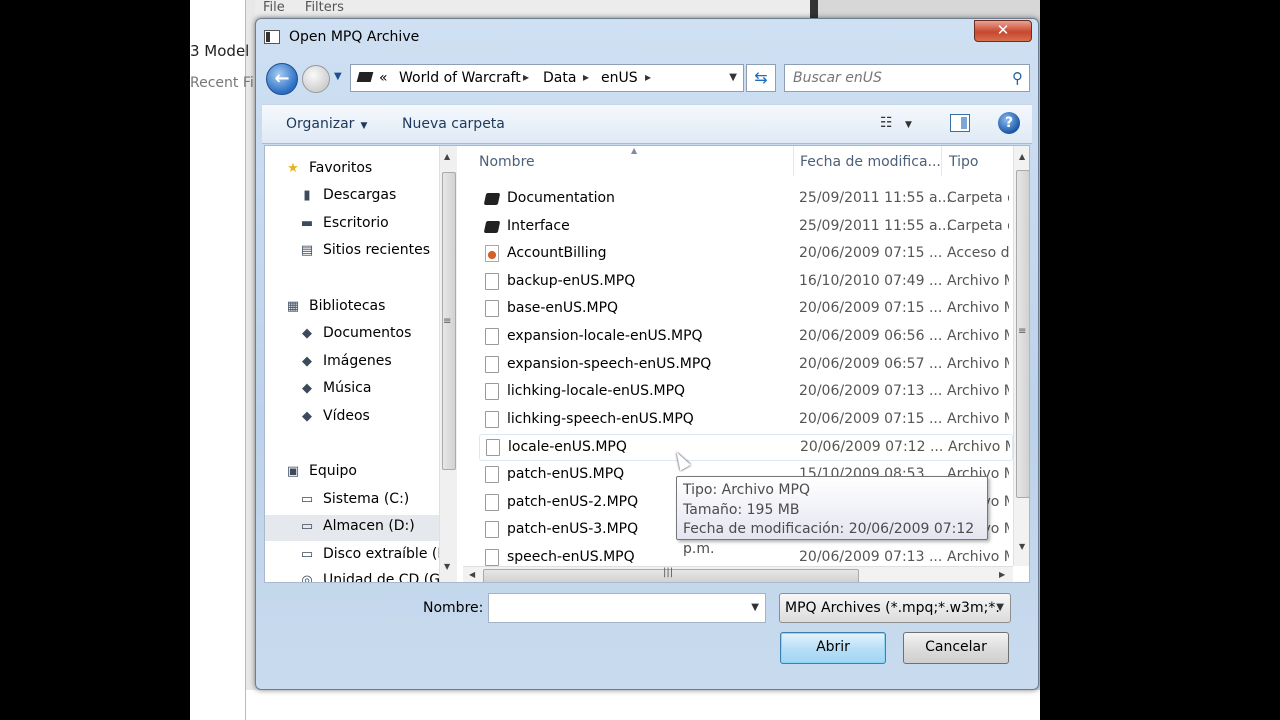 This screenshot has width=1280, height=720. Describe the element at coordinates (316, 79) in the screenshot. I see `forward-button` at that location.